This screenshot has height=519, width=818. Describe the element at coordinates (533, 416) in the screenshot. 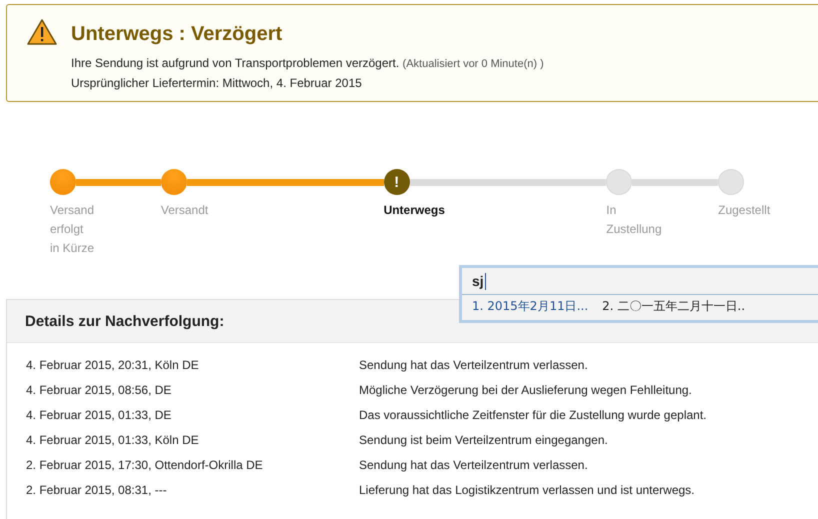

I see `event-description: Das voraussichtliche Zeitfenster für die Zustellung wurde geplant.` at that location.